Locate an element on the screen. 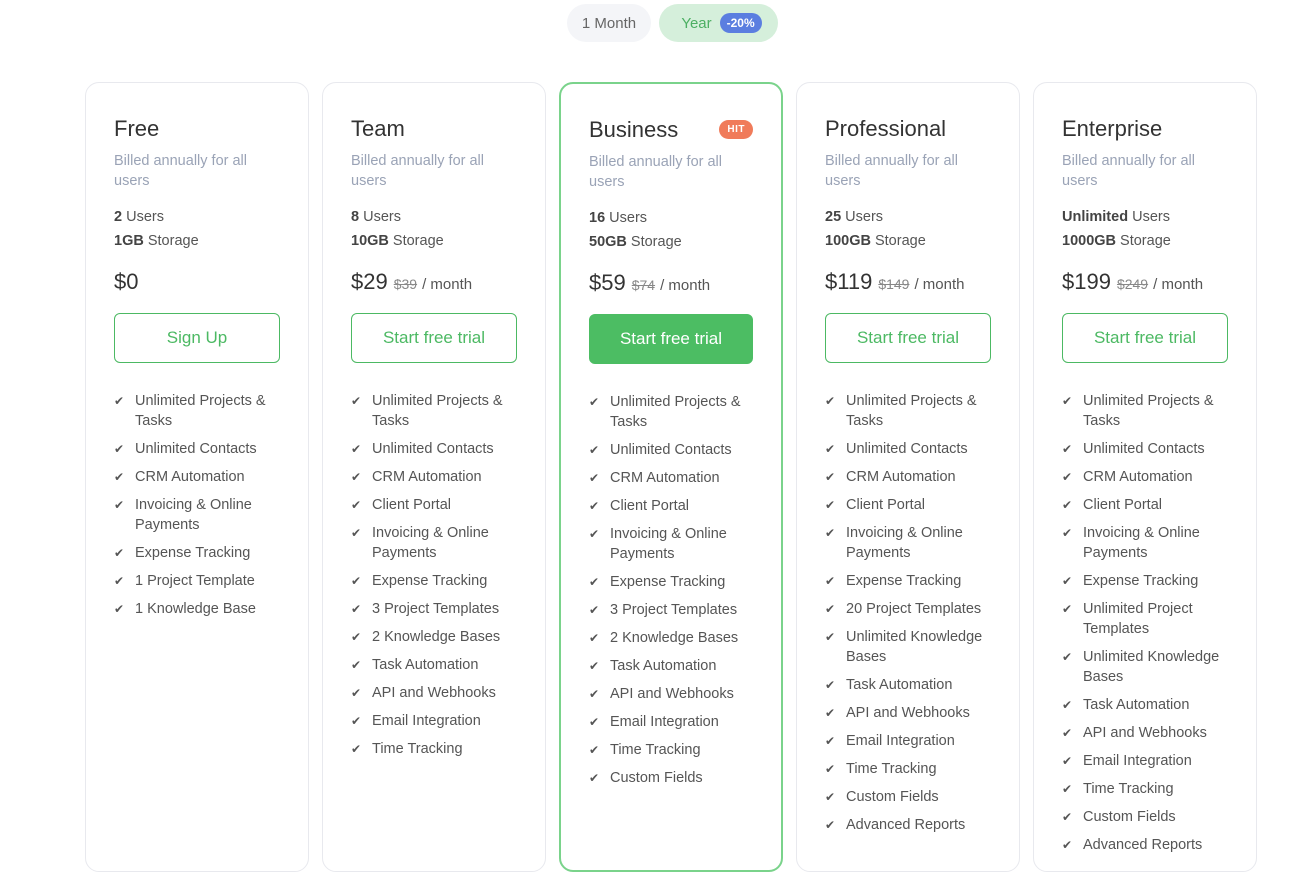  price-row: $0 is located at coordinates (197, 284).